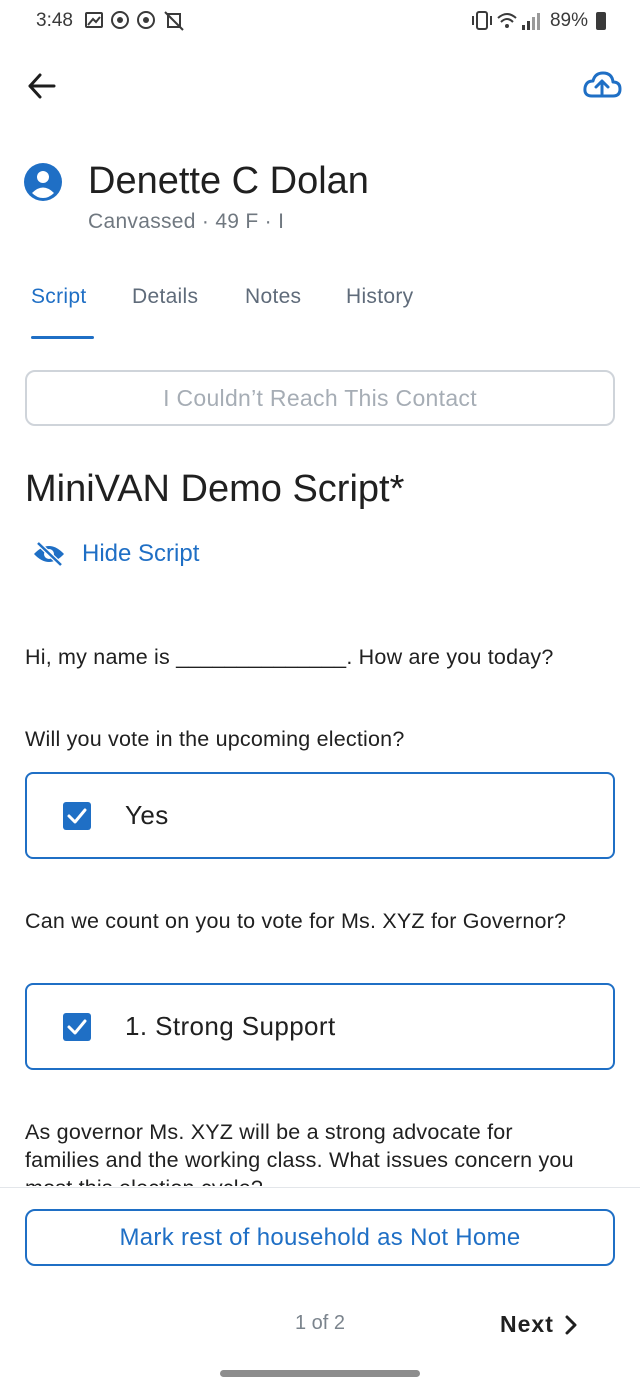  I want to click on tab-script: Script, so click(58, 297).